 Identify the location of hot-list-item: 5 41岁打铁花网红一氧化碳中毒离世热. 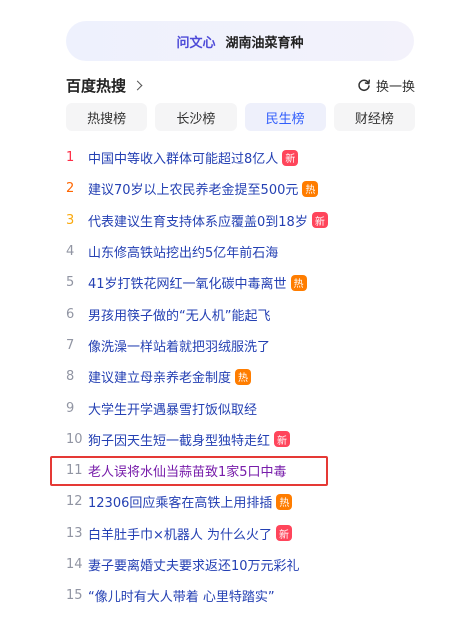
(246, 282).